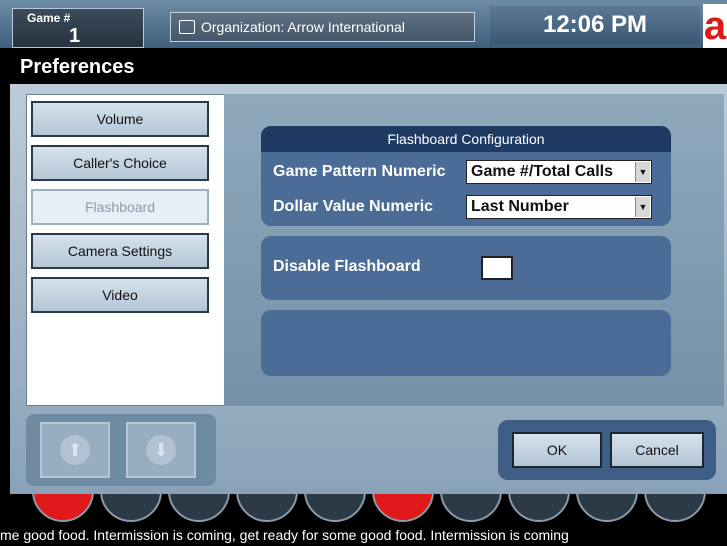  Describe the element at coordinates (121, 450) in the screenshot. I see `scroll-buttons: ⬆ ⬇` at that location.